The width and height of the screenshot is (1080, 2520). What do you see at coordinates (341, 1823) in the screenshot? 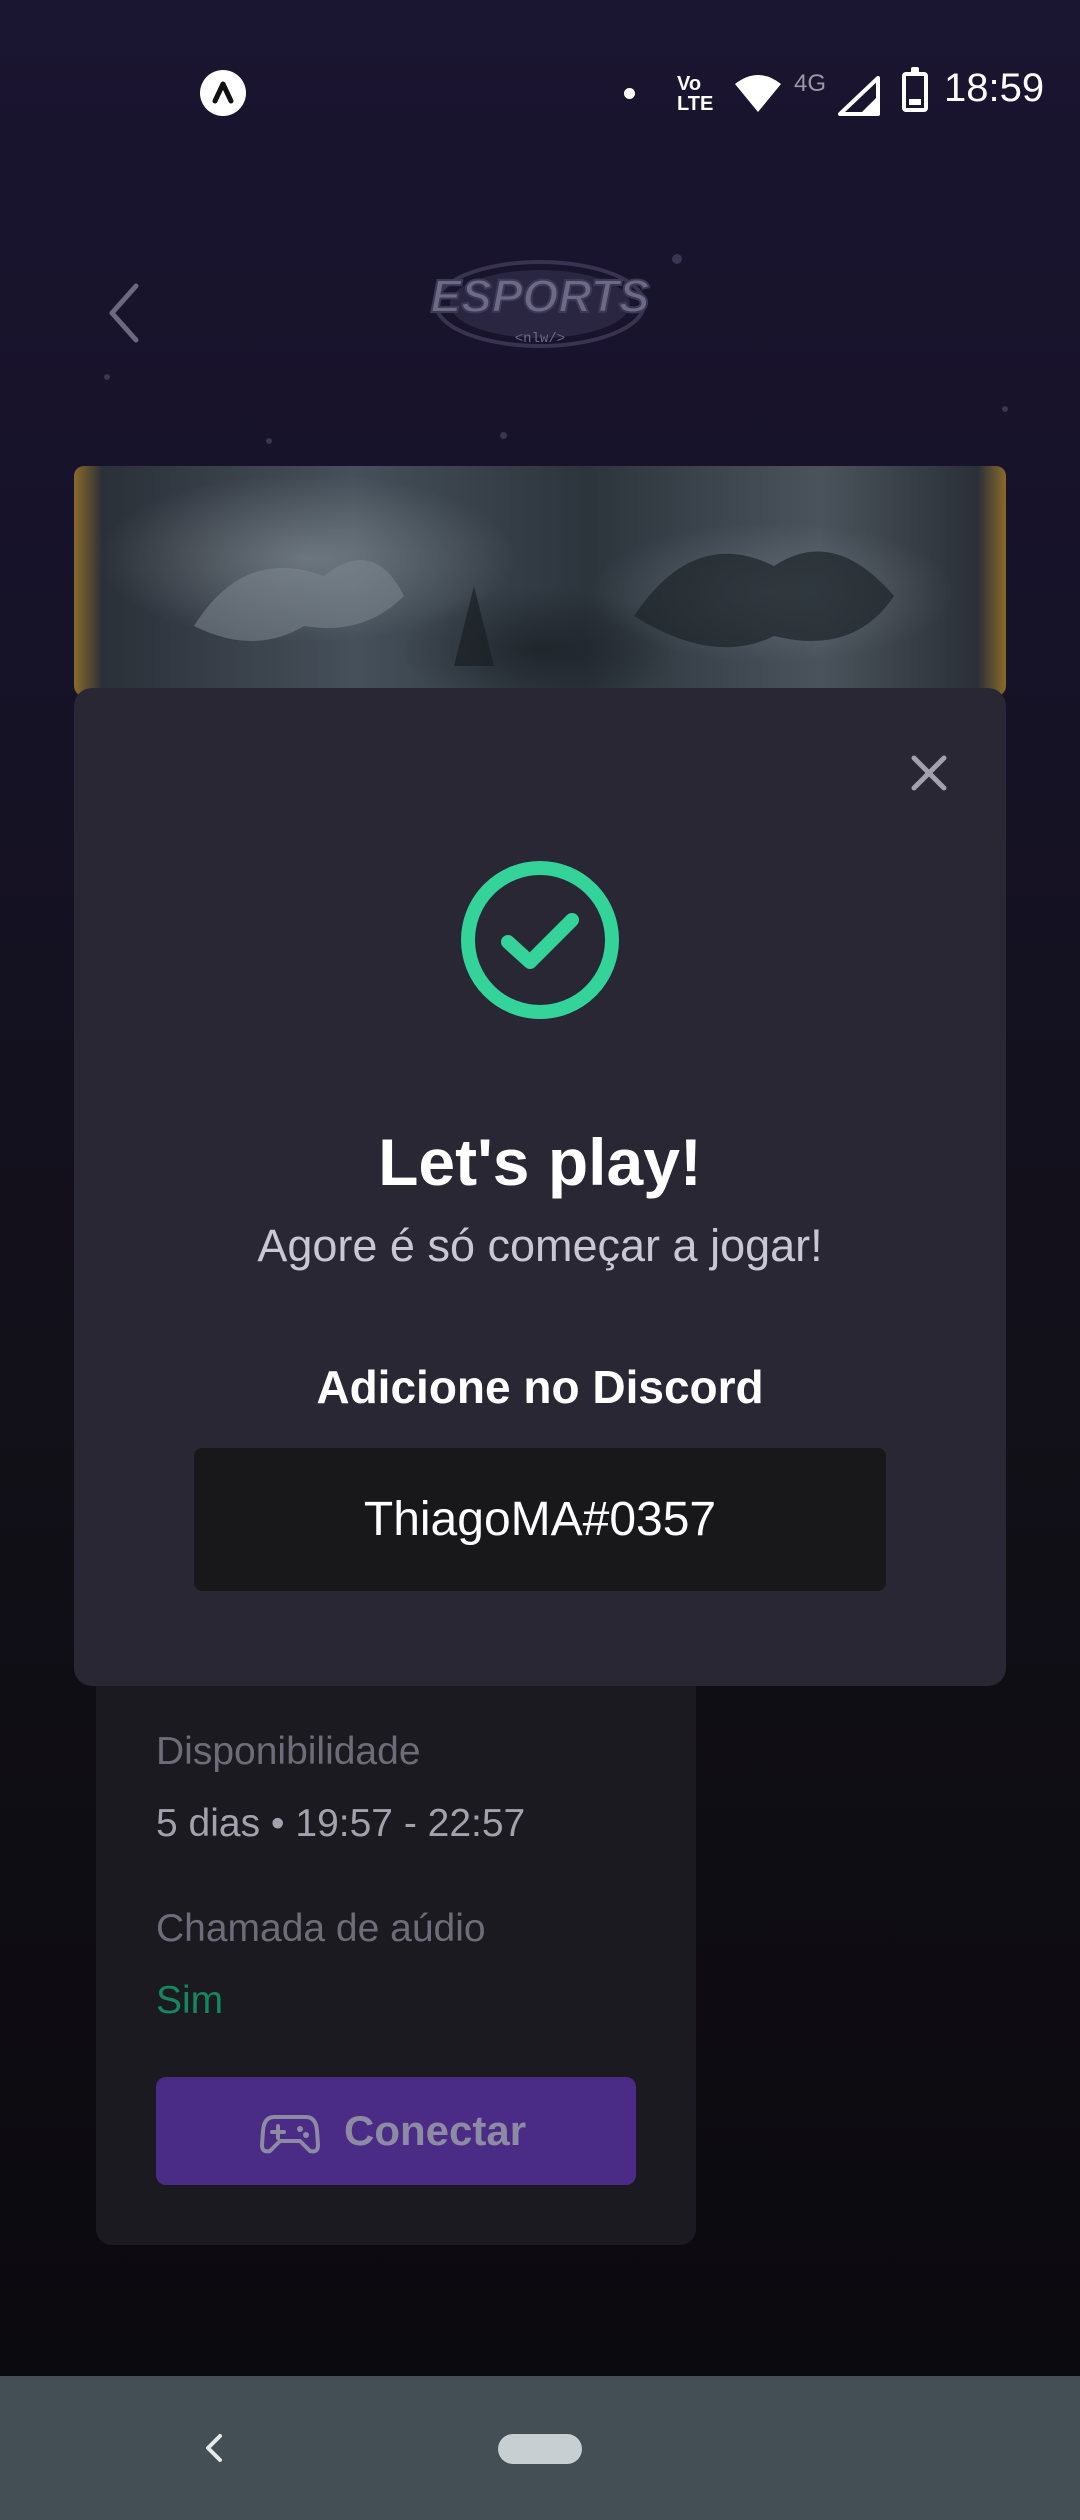
I see `availability-value: 5 dias • 19:57 - 22:57` at bounding box center [341, 1823].